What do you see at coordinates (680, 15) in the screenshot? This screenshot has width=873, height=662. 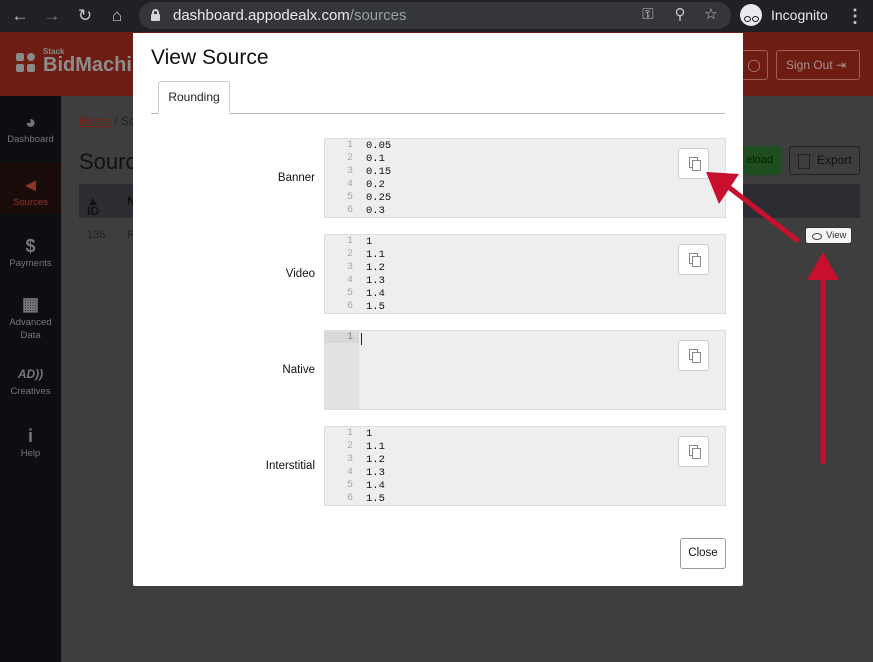 I see `zoom-icon: ⚲` at bounding box center [680, 15].